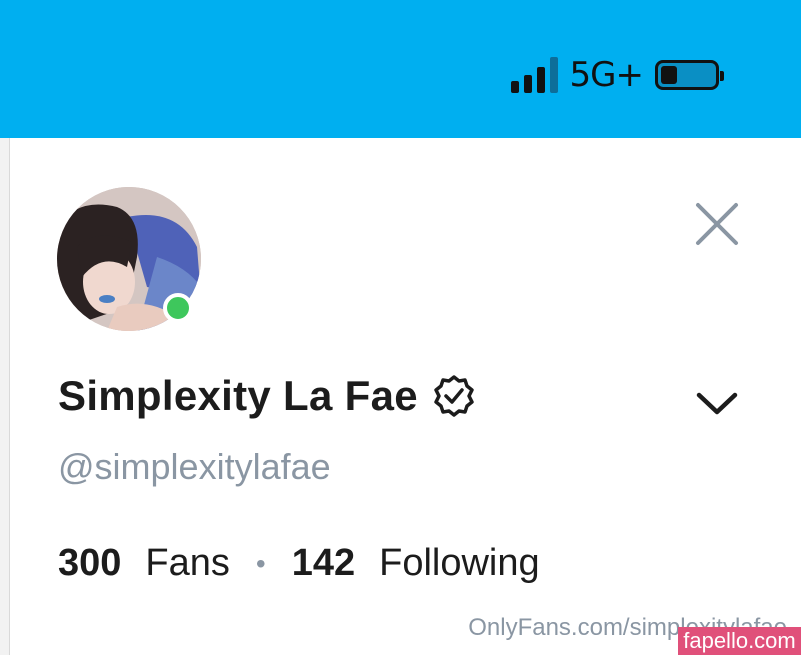 This screenshot has height=655, width=801. What do you see at coordinates (717, 403) in the screenshot?
I see `chevron-down-icon` at bounding box center [717, 403].